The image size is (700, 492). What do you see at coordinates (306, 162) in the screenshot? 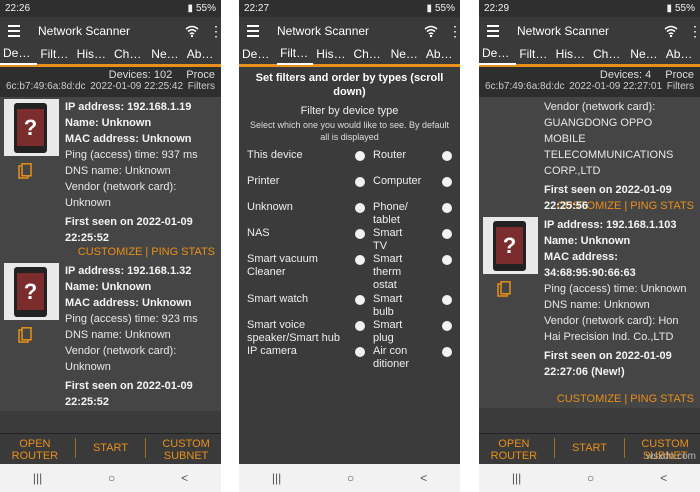
I see `filter-option-this-device: This device` at bounding box center [306, 162].